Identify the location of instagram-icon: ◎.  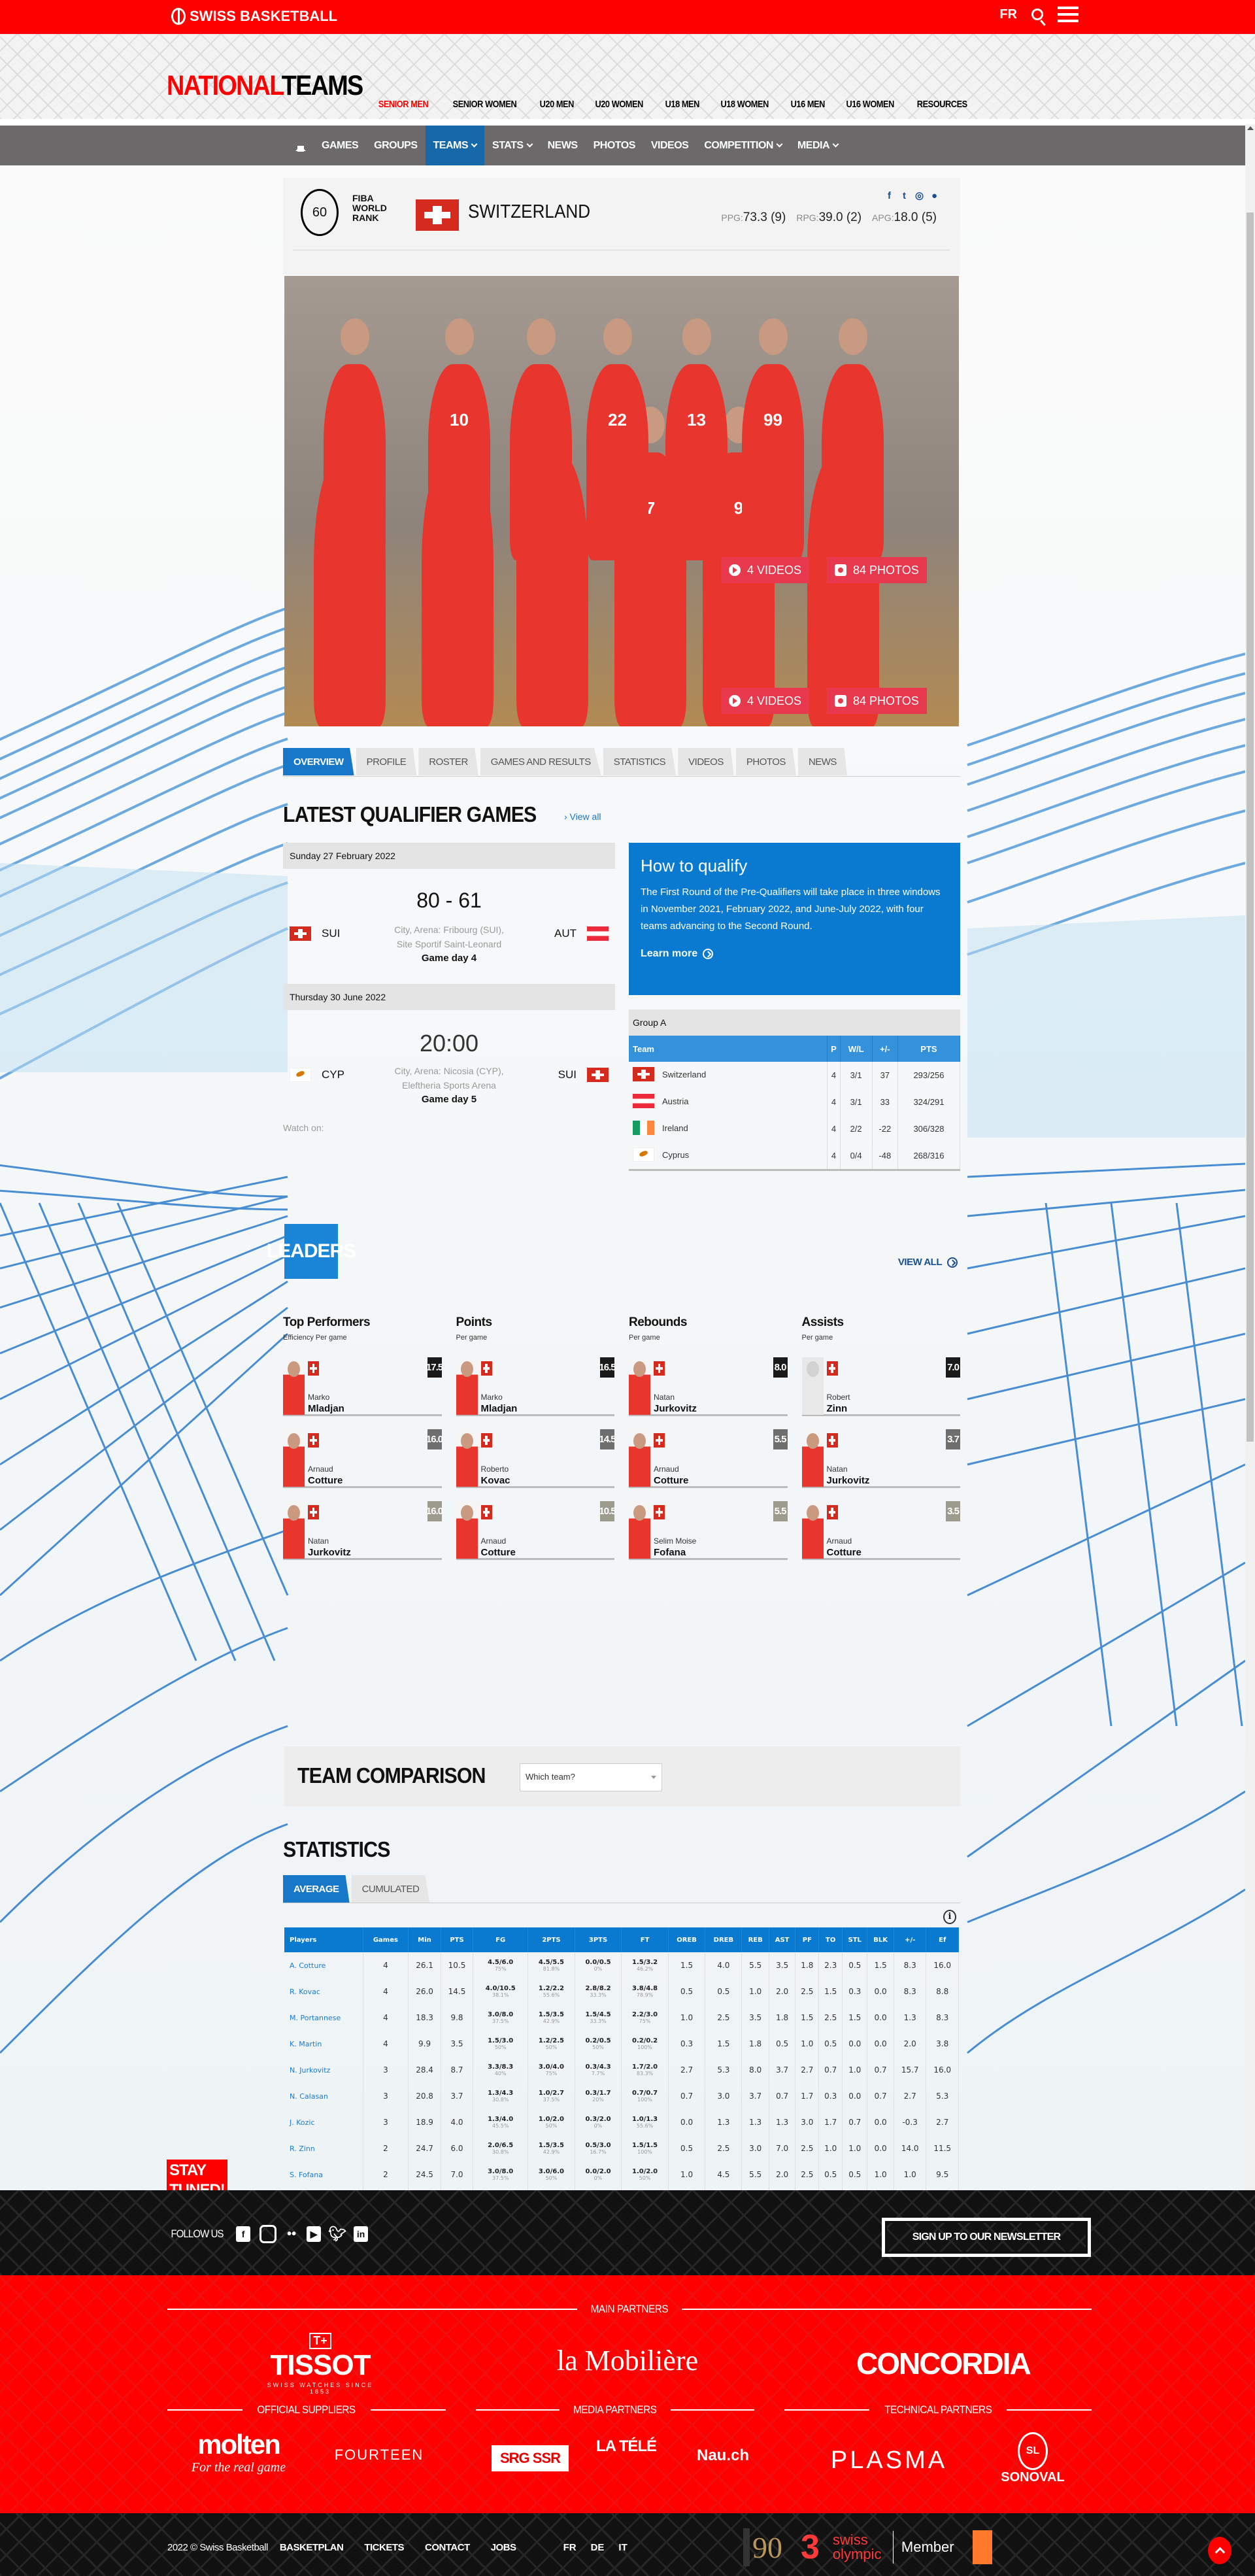
(919, 196).